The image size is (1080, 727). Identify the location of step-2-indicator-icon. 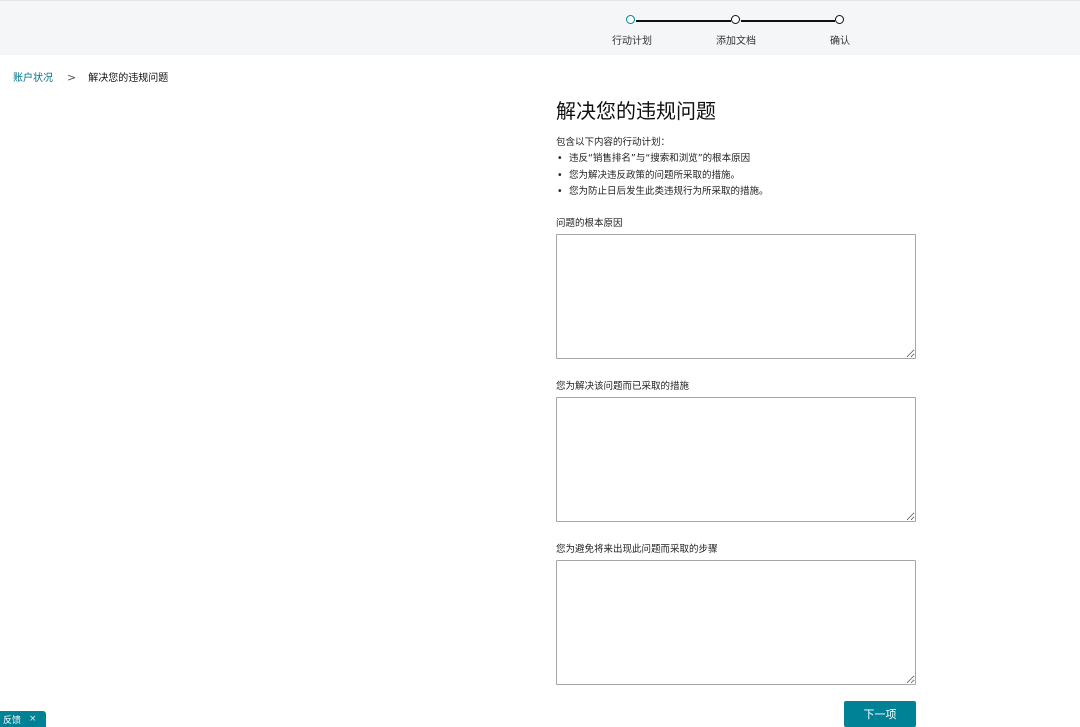
(735, 19).